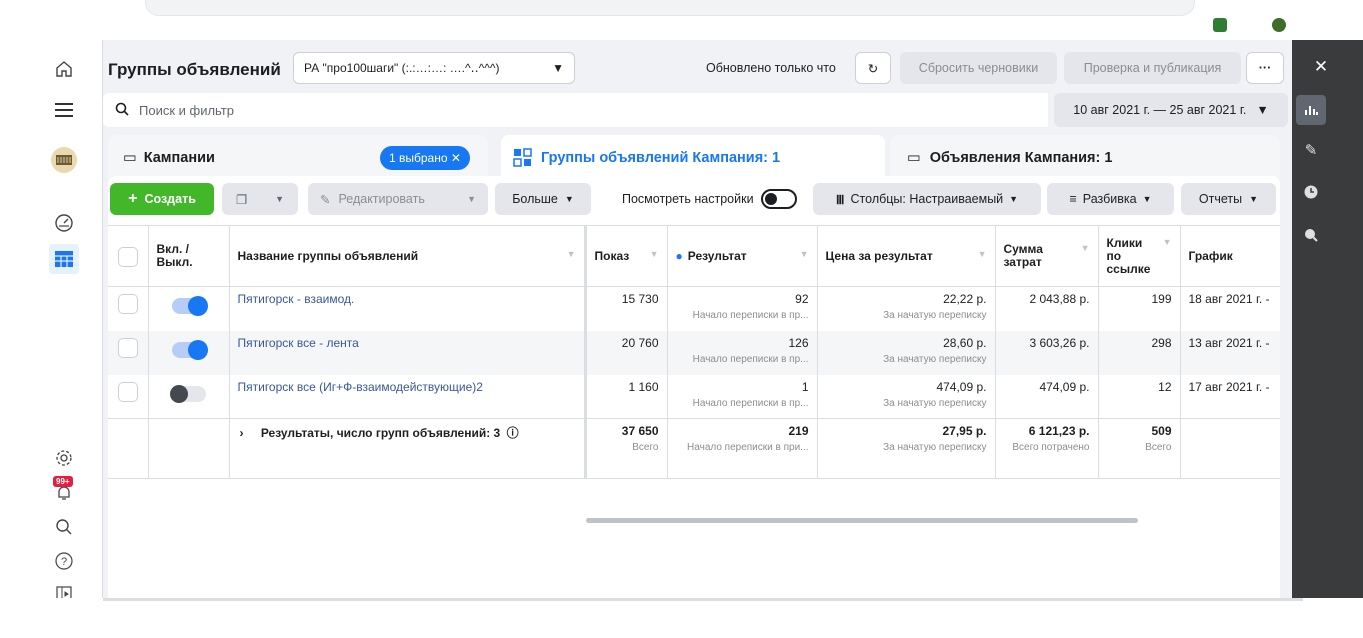 The height and width of the screenshot is (638, 1363). Describe the element at coordinates (626, 308) in the screenshot. I see `row-impressions: 15 730` at that location.